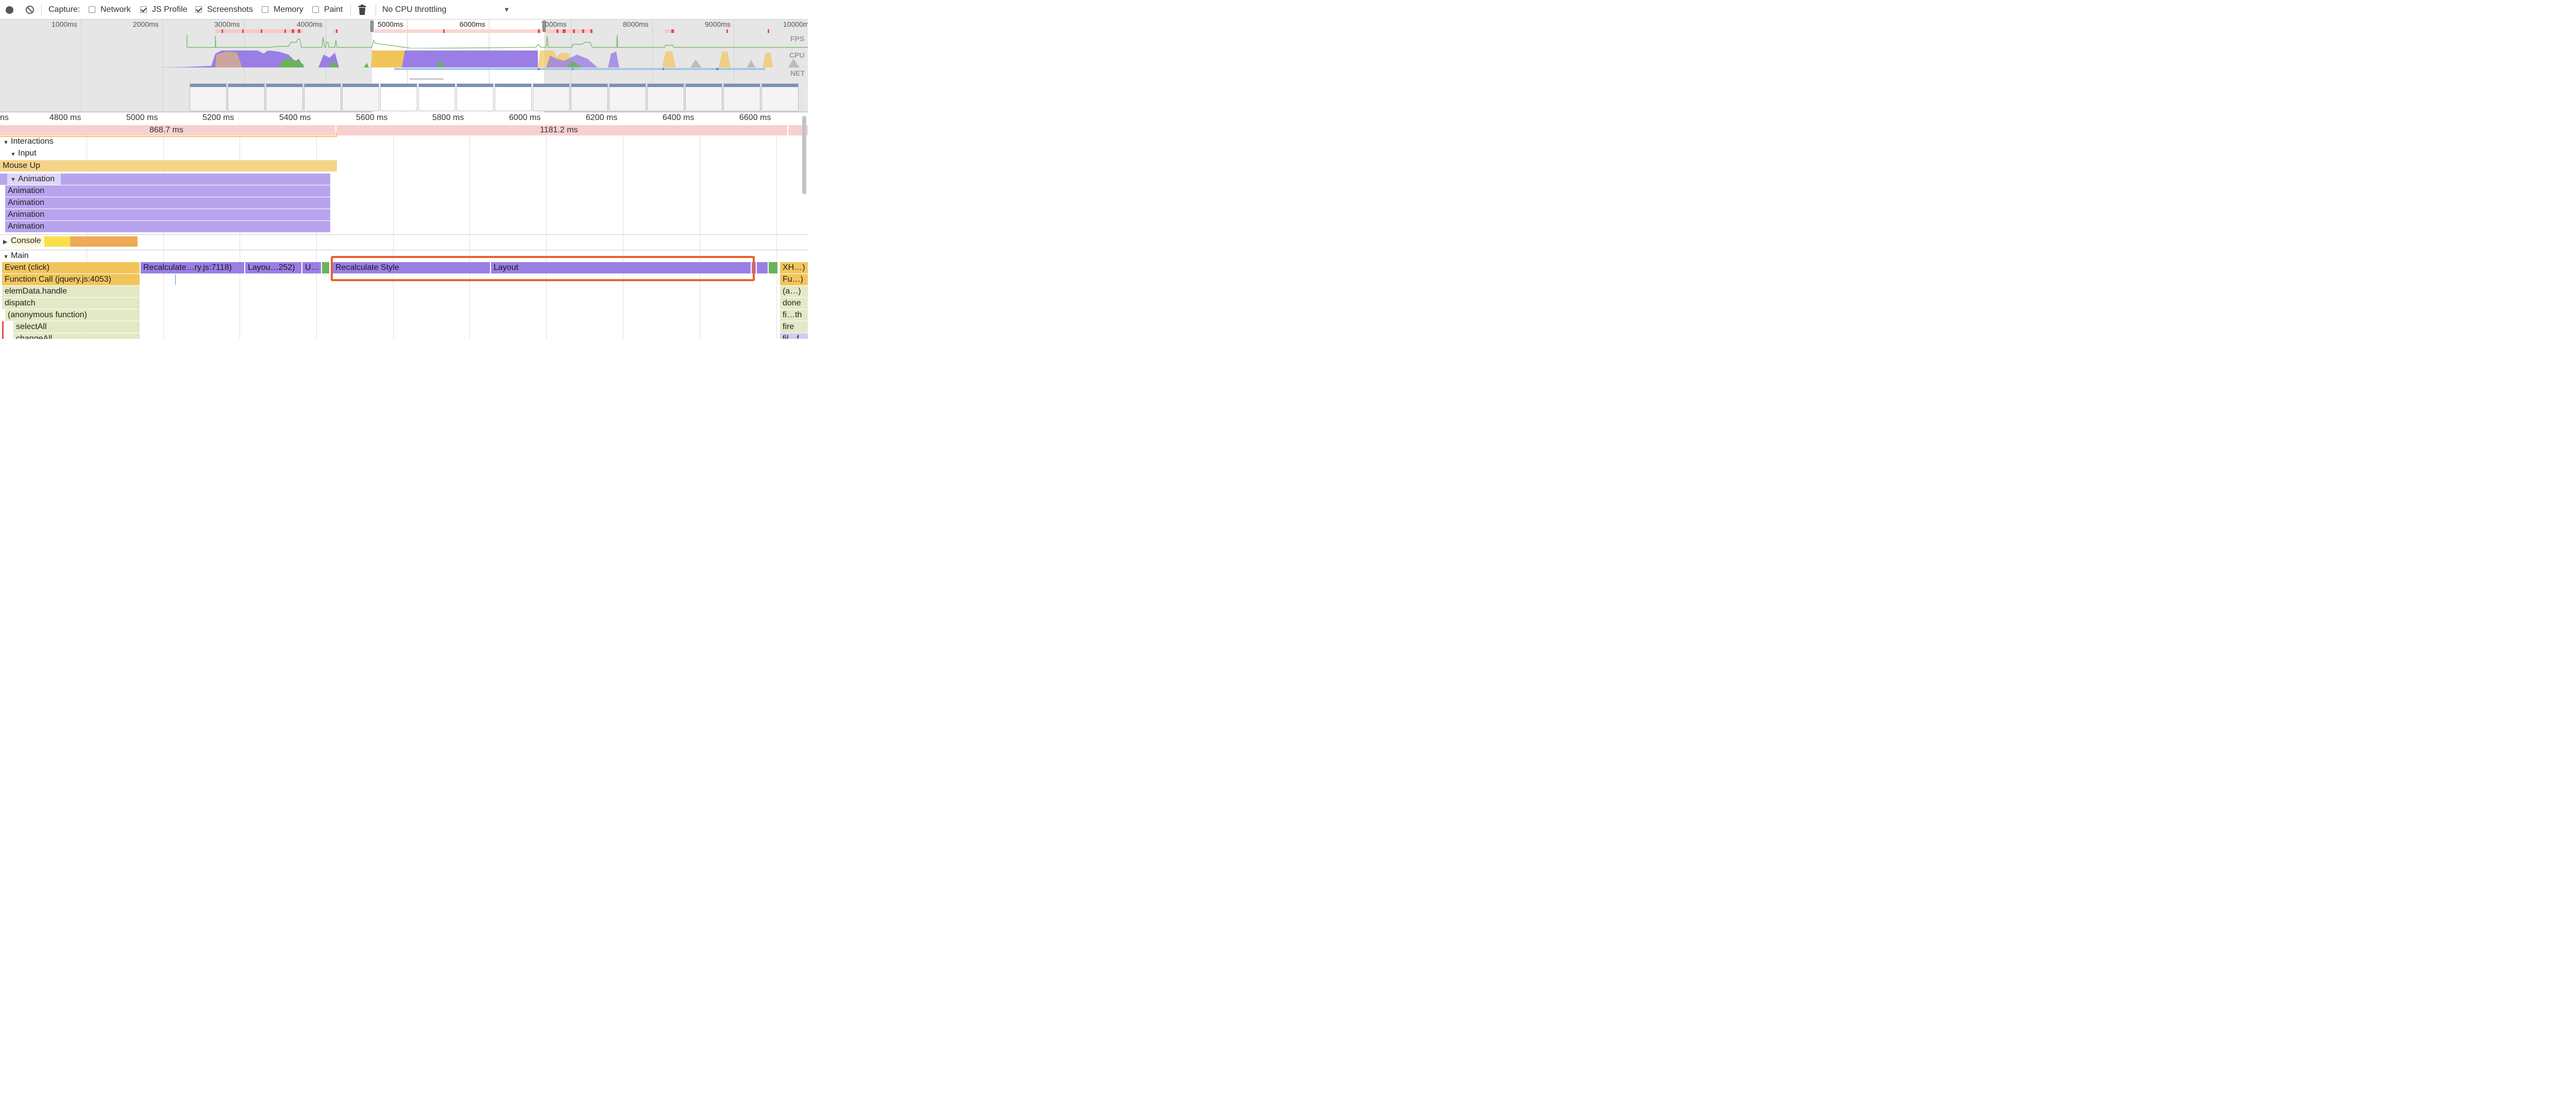 This screenshot has height=1100, width=2576. Describe the element at coordinates (755, 118) in the screenshot. I see `ruler-tick: 6600 ms` at that location.